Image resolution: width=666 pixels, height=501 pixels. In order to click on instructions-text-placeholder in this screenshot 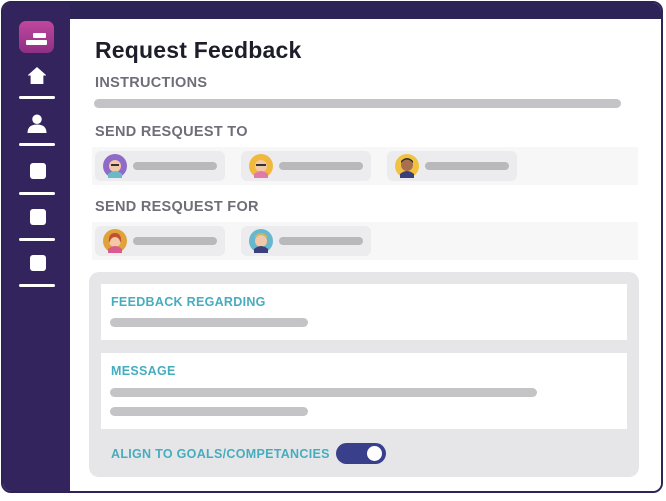, I will do `click(357, 103)`.